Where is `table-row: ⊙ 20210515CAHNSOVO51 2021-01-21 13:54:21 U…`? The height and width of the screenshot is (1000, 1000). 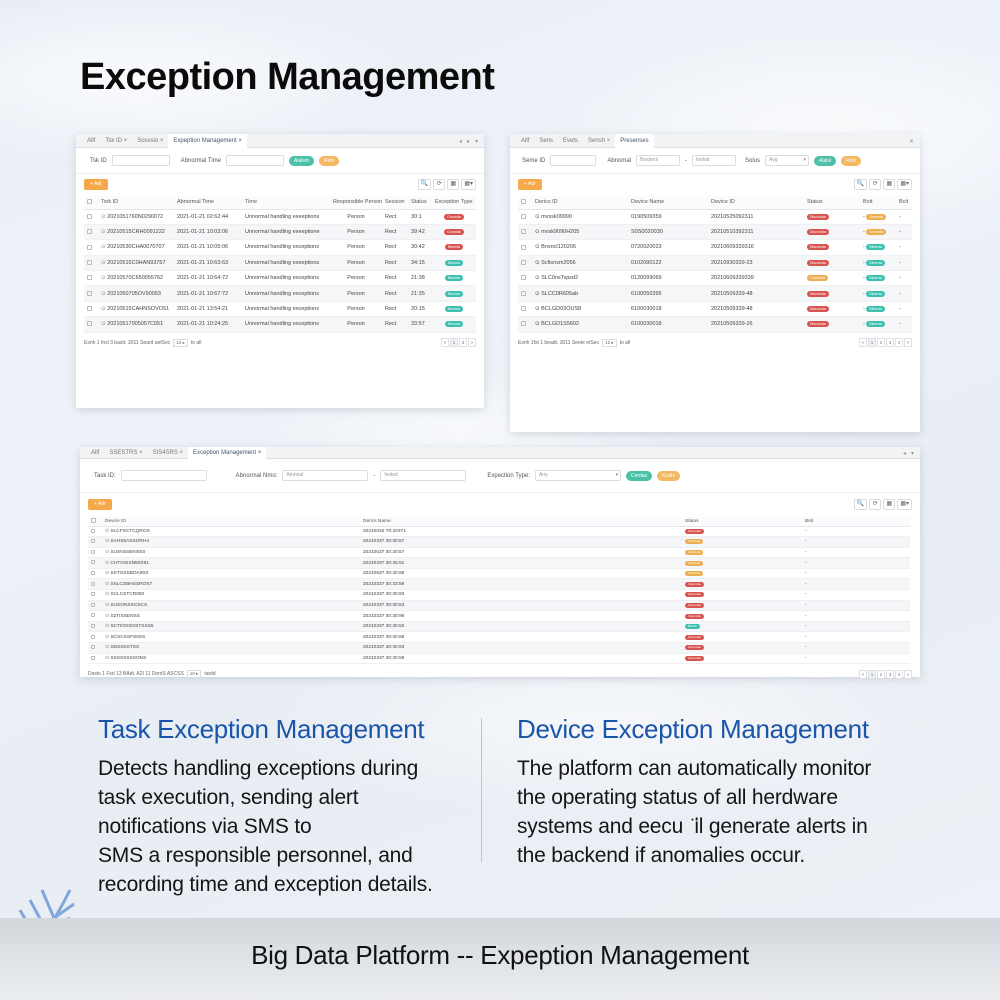 table-row: ⊙ 20210515CAHNSOVO51 2021-01-21 13:54:21 U… is located at coordinates (280, 309).